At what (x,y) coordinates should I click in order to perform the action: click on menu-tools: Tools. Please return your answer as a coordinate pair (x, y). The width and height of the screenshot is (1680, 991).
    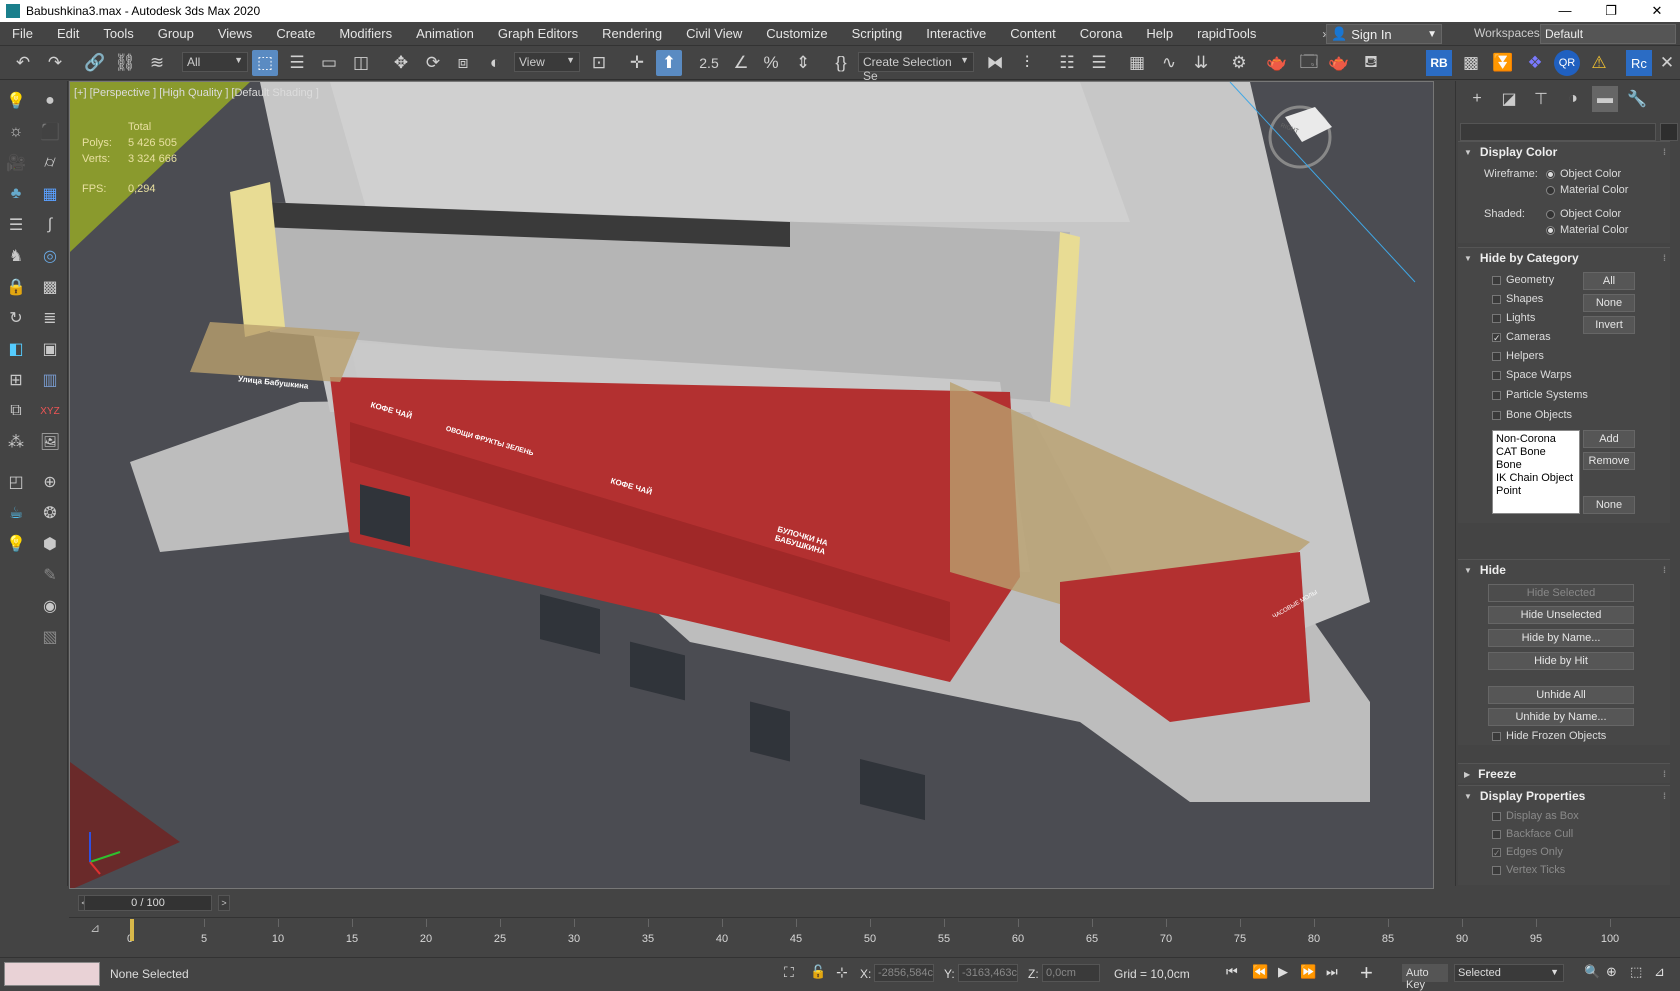
    Looking at the image, I should click on (118, 33).